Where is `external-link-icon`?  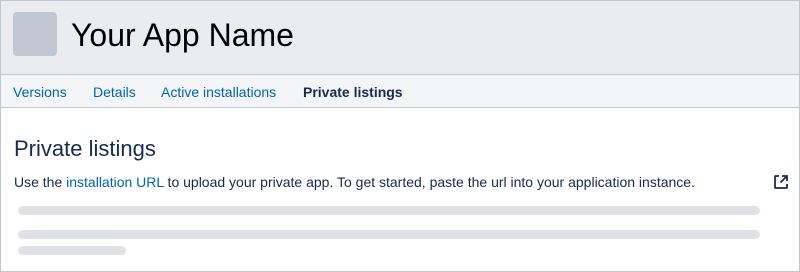 external-link-icon is located at coordinates (781, 182).